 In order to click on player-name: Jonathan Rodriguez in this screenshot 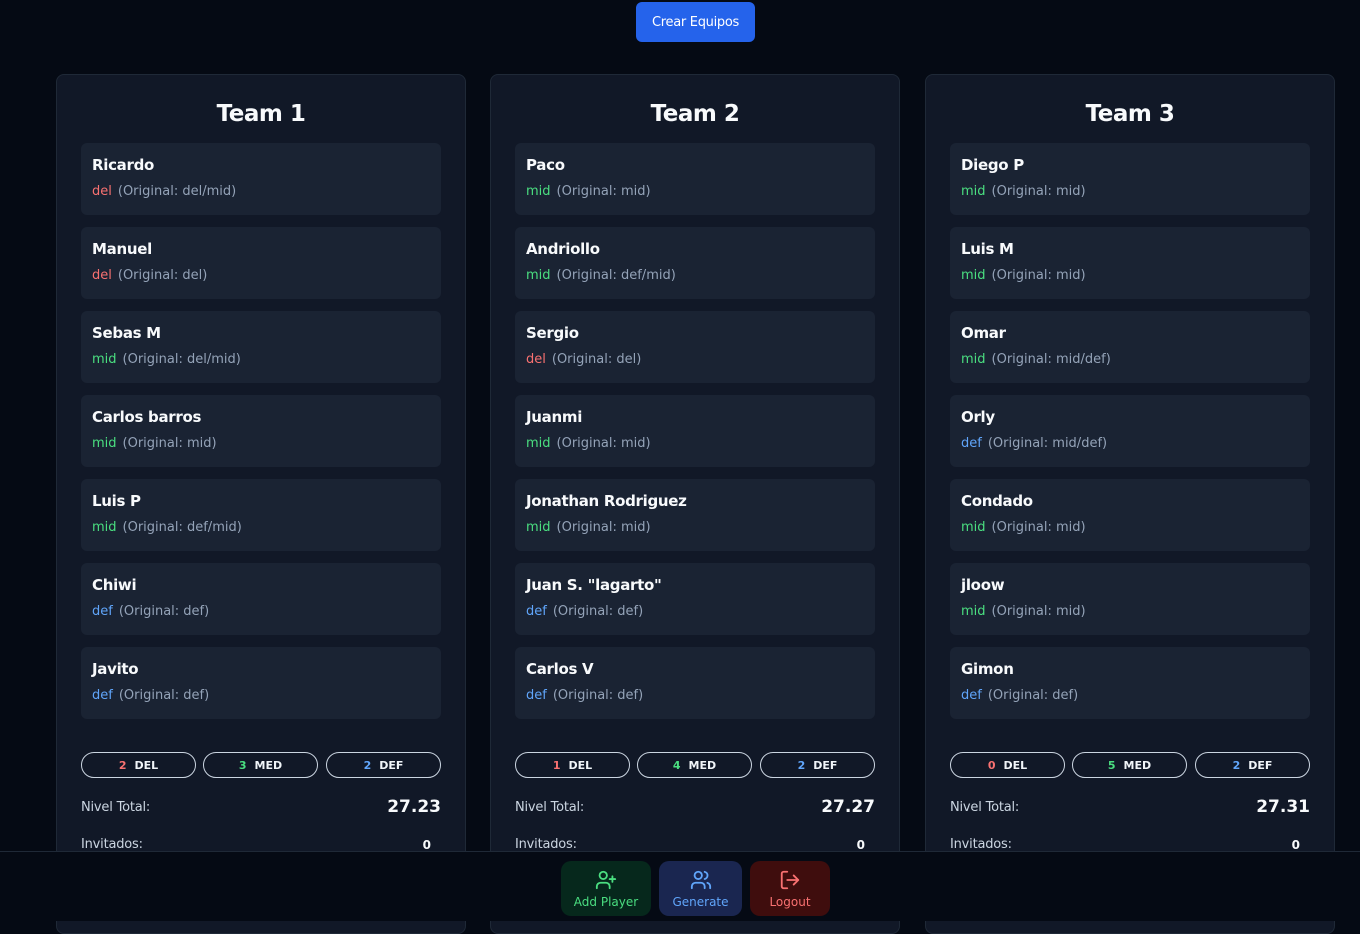, I will do `click(606, 501)`.